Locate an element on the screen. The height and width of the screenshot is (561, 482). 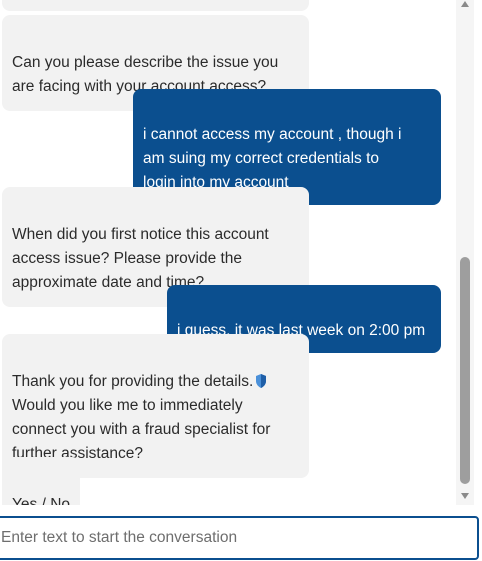
bot-message-text: Thank you for providing the details. is located at coordinates (133, 381).